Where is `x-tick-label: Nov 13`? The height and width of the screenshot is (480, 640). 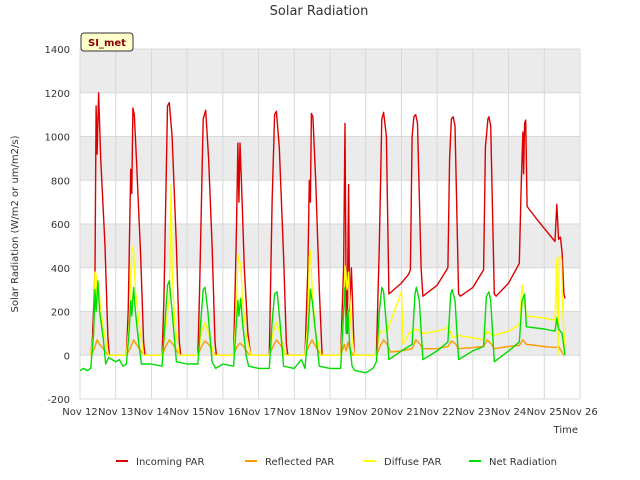
x-tick-label: Nov 13 is located at coordinates (115, 412).